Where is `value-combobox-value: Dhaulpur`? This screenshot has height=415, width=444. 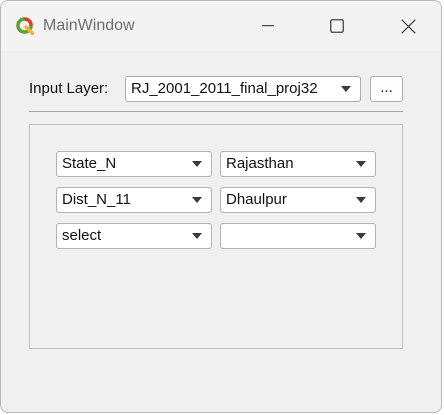
value-combobox-value: Dhaulpur is located at coordinates (256, 199).